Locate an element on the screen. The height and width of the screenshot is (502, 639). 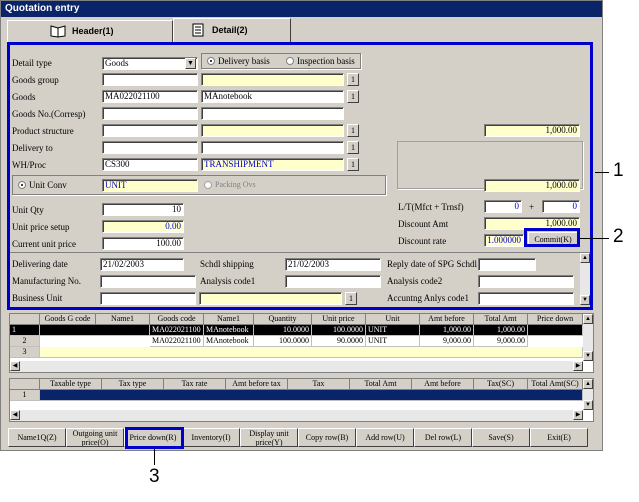
manufacturing-no-field is located at coordinates (148, 281).